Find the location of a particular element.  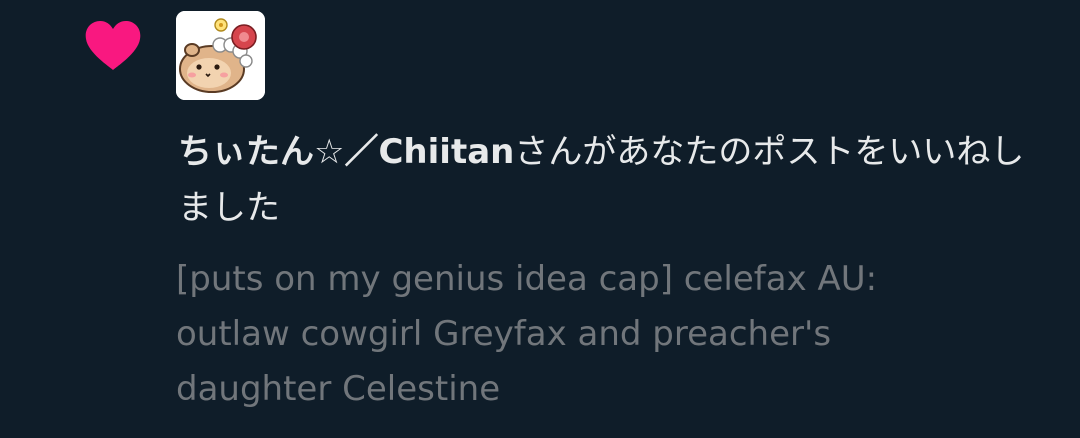

heart-icon is located at coordinates (113, 45).